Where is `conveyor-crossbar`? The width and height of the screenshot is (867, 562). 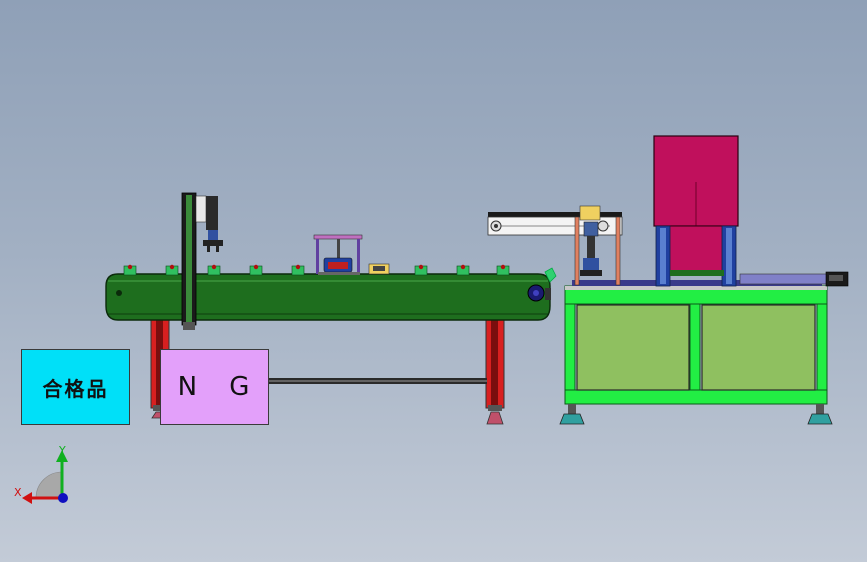 conveyor-crossbar is located at coordinates (378, 381).